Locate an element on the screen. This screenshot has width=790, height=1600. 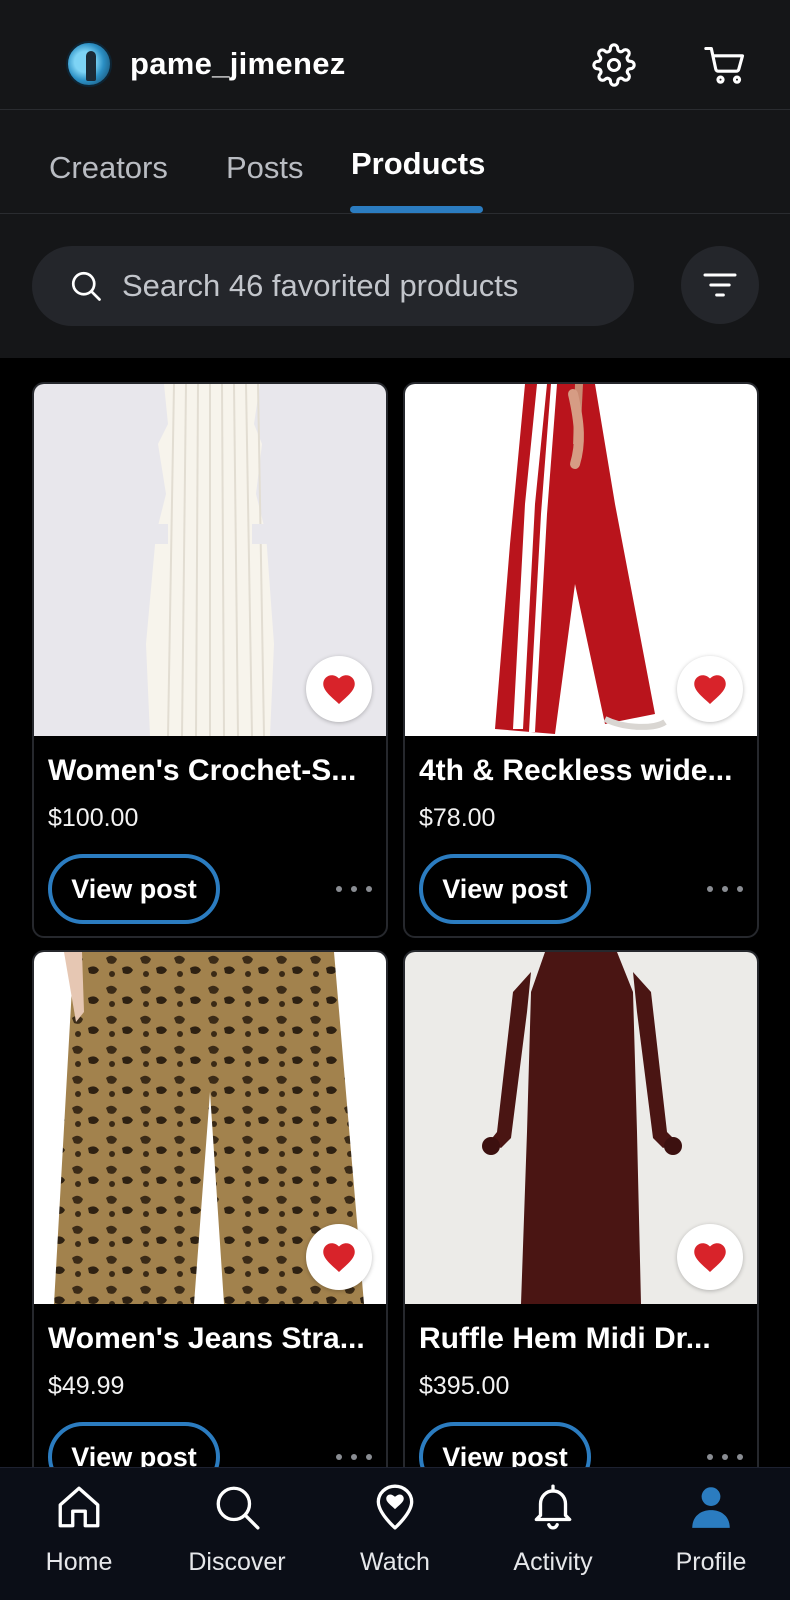
tab-products: Products is located at coordinates (418, 164).